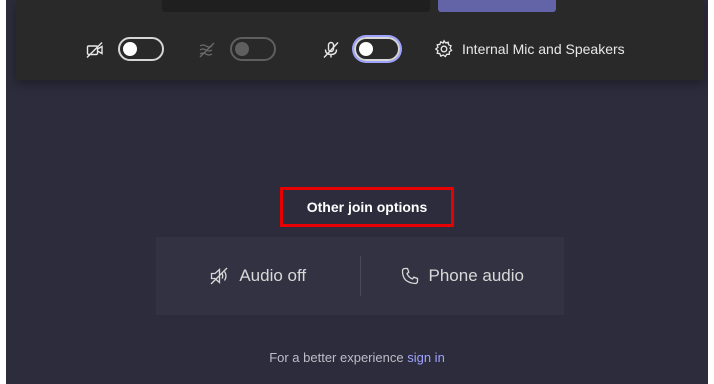  Describe the element at coordinates (95, 50) in the screenshot. I see `video-off-icon` at that location.